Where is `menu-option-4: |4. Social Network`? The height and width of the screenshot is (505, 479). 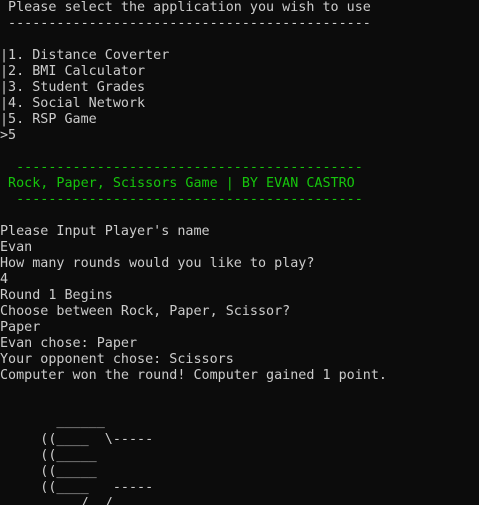
menu-option-4: |4. Social Network is located at coordinates (73, 103).